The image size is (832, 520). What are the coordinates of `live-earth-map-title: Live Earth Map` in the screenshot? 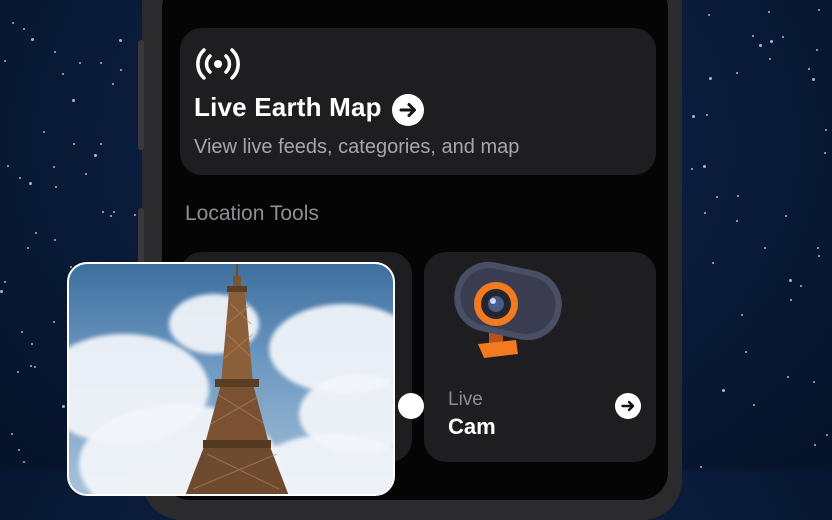 It's located at (288, 107).